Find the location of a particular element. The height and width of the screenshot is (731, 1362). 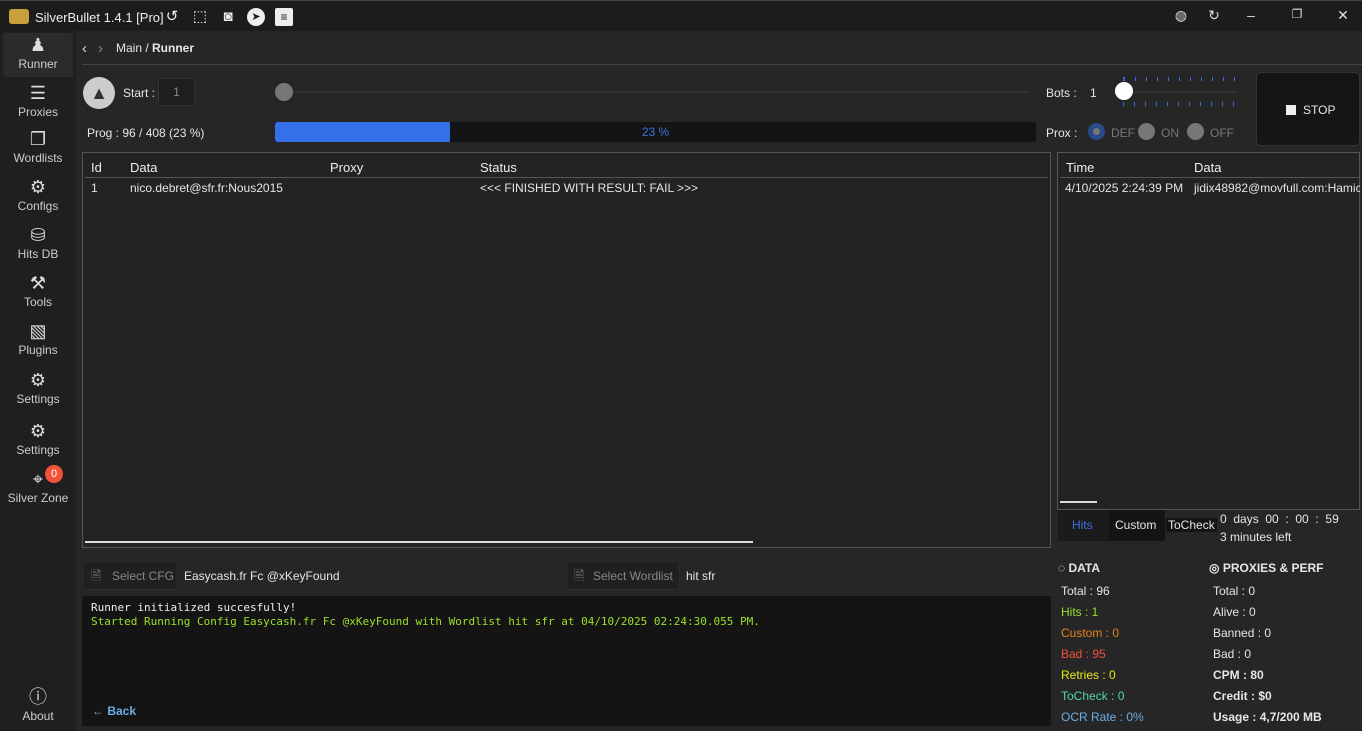

stat-label: CPM : is located at coordinates (1232, 675).